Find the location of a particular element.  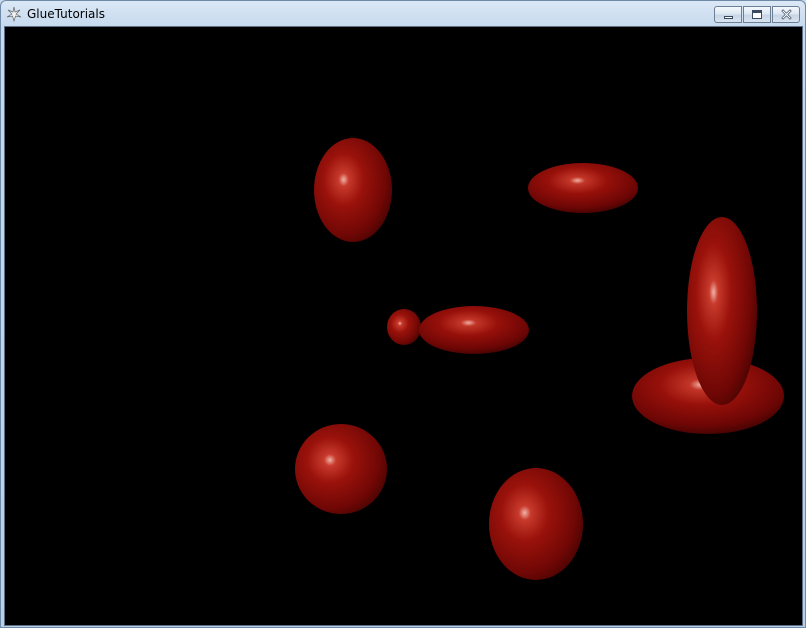

caption-buttons is located at coordinates (757, 14).